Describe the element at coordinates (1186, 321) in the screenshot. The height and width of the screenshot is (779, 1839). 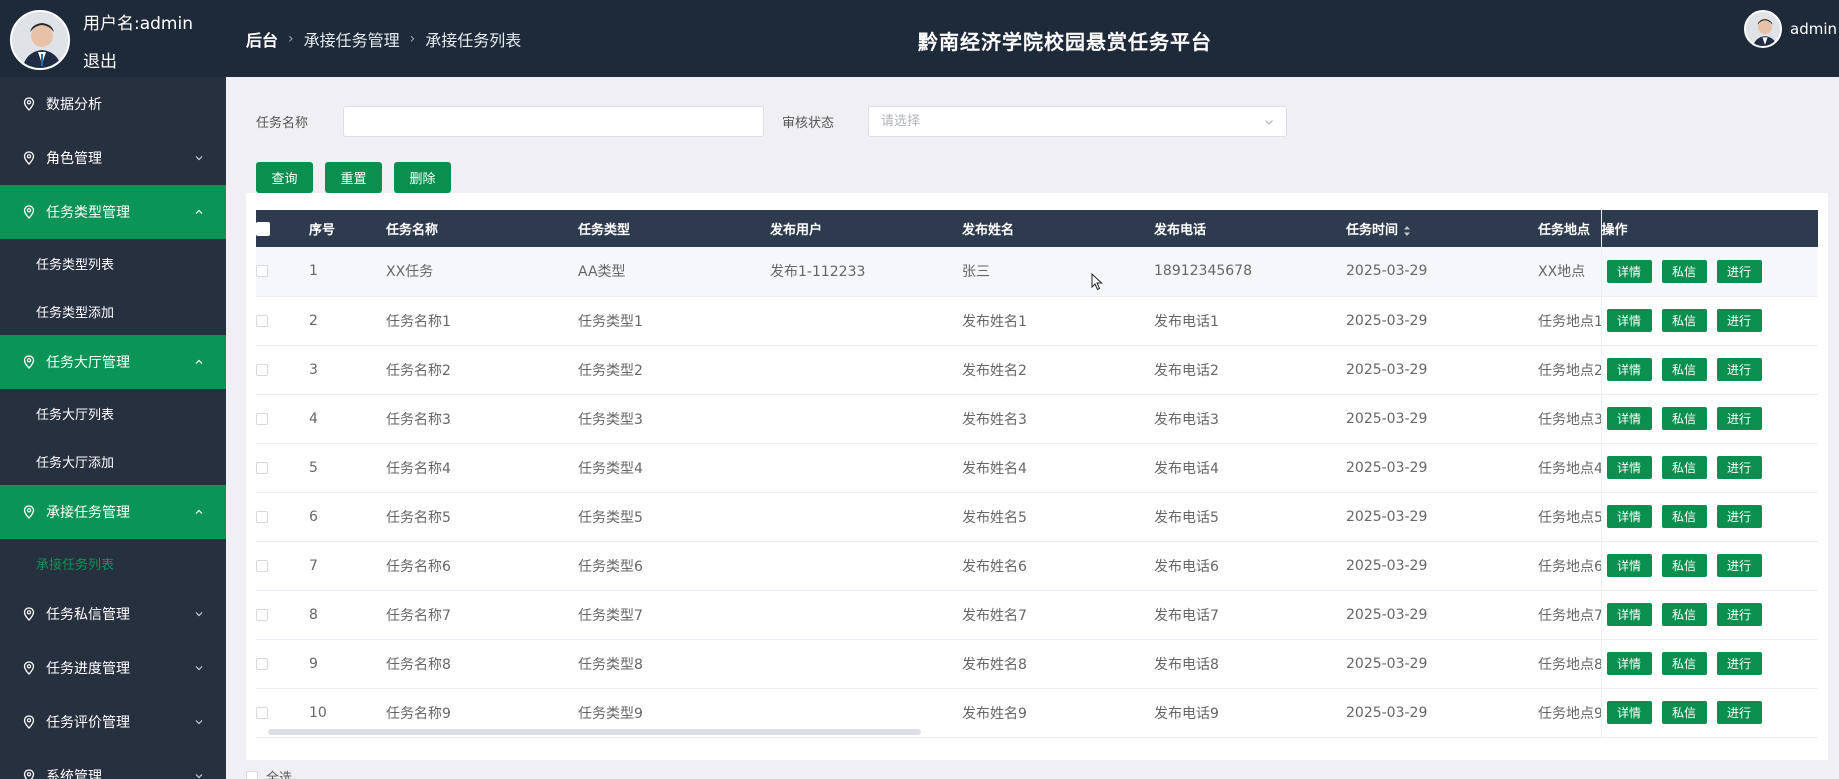
I see `cell-publisher-phone: 发布电话1` at that location.